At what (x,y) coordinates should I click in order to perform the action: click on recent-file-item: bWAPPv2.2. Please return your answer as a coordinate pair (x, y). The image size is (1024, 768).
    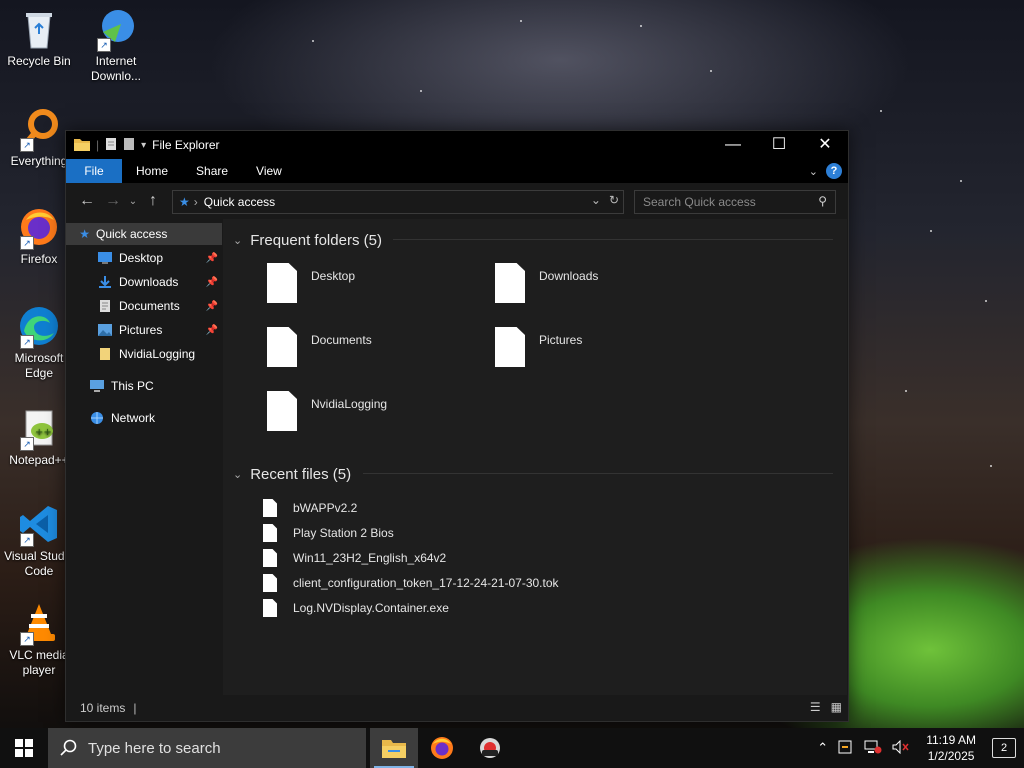
    Looking at the image, I should click on (310, 508).